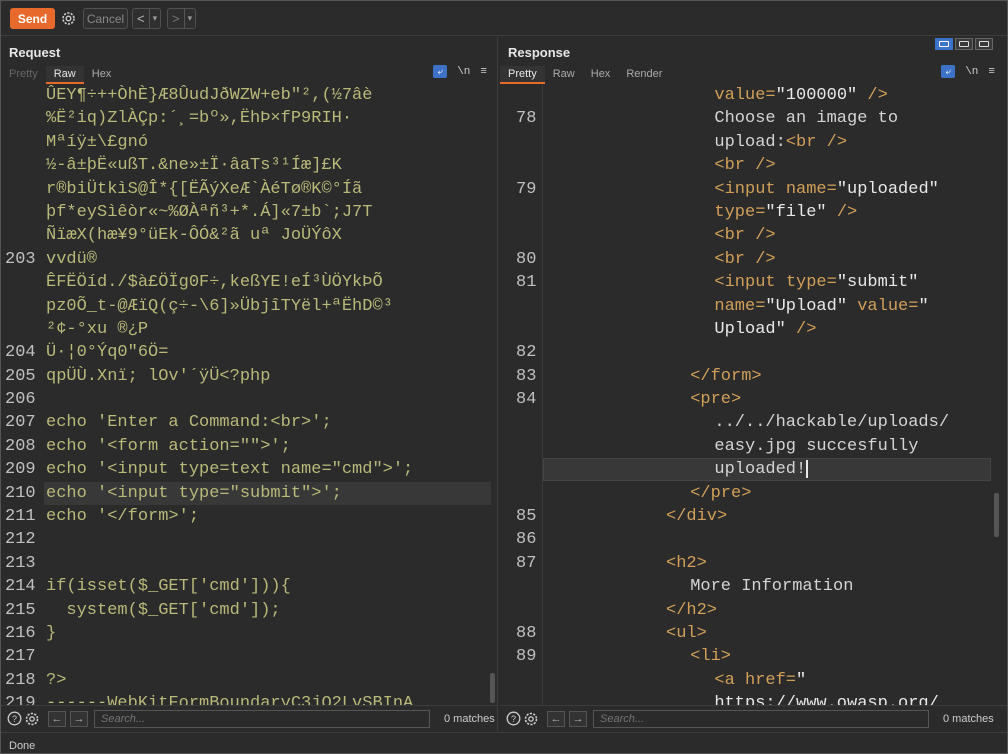  Describe the element at coordinates (526, 540) in the screenshot. I see `line-number: 86` at that location.